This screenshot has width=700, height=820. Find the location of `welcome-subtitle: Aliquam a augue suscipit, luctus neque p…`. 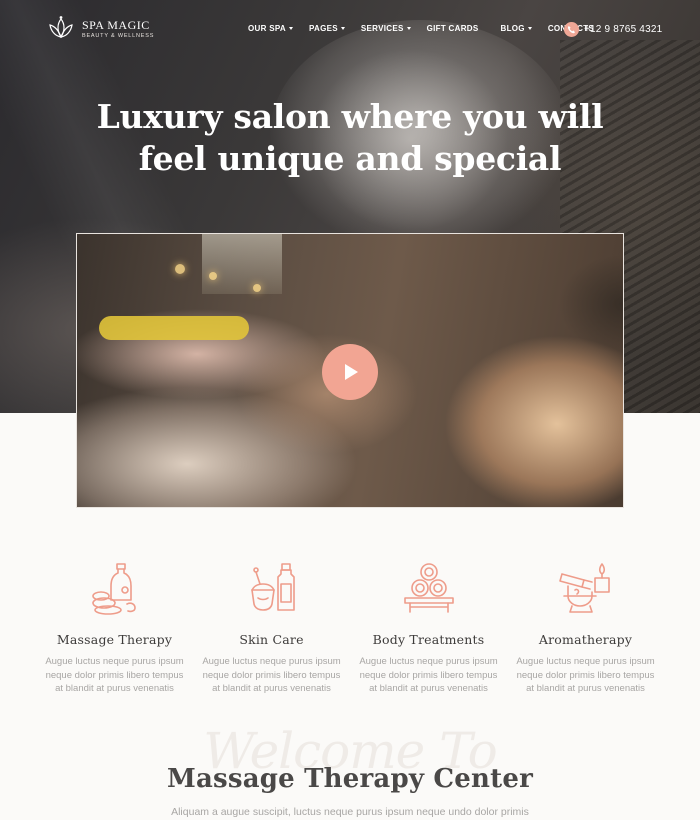

welcome-subtitle: Aliquam a augue suscipit, luctus neque p… is located at coordinates (350, 812).